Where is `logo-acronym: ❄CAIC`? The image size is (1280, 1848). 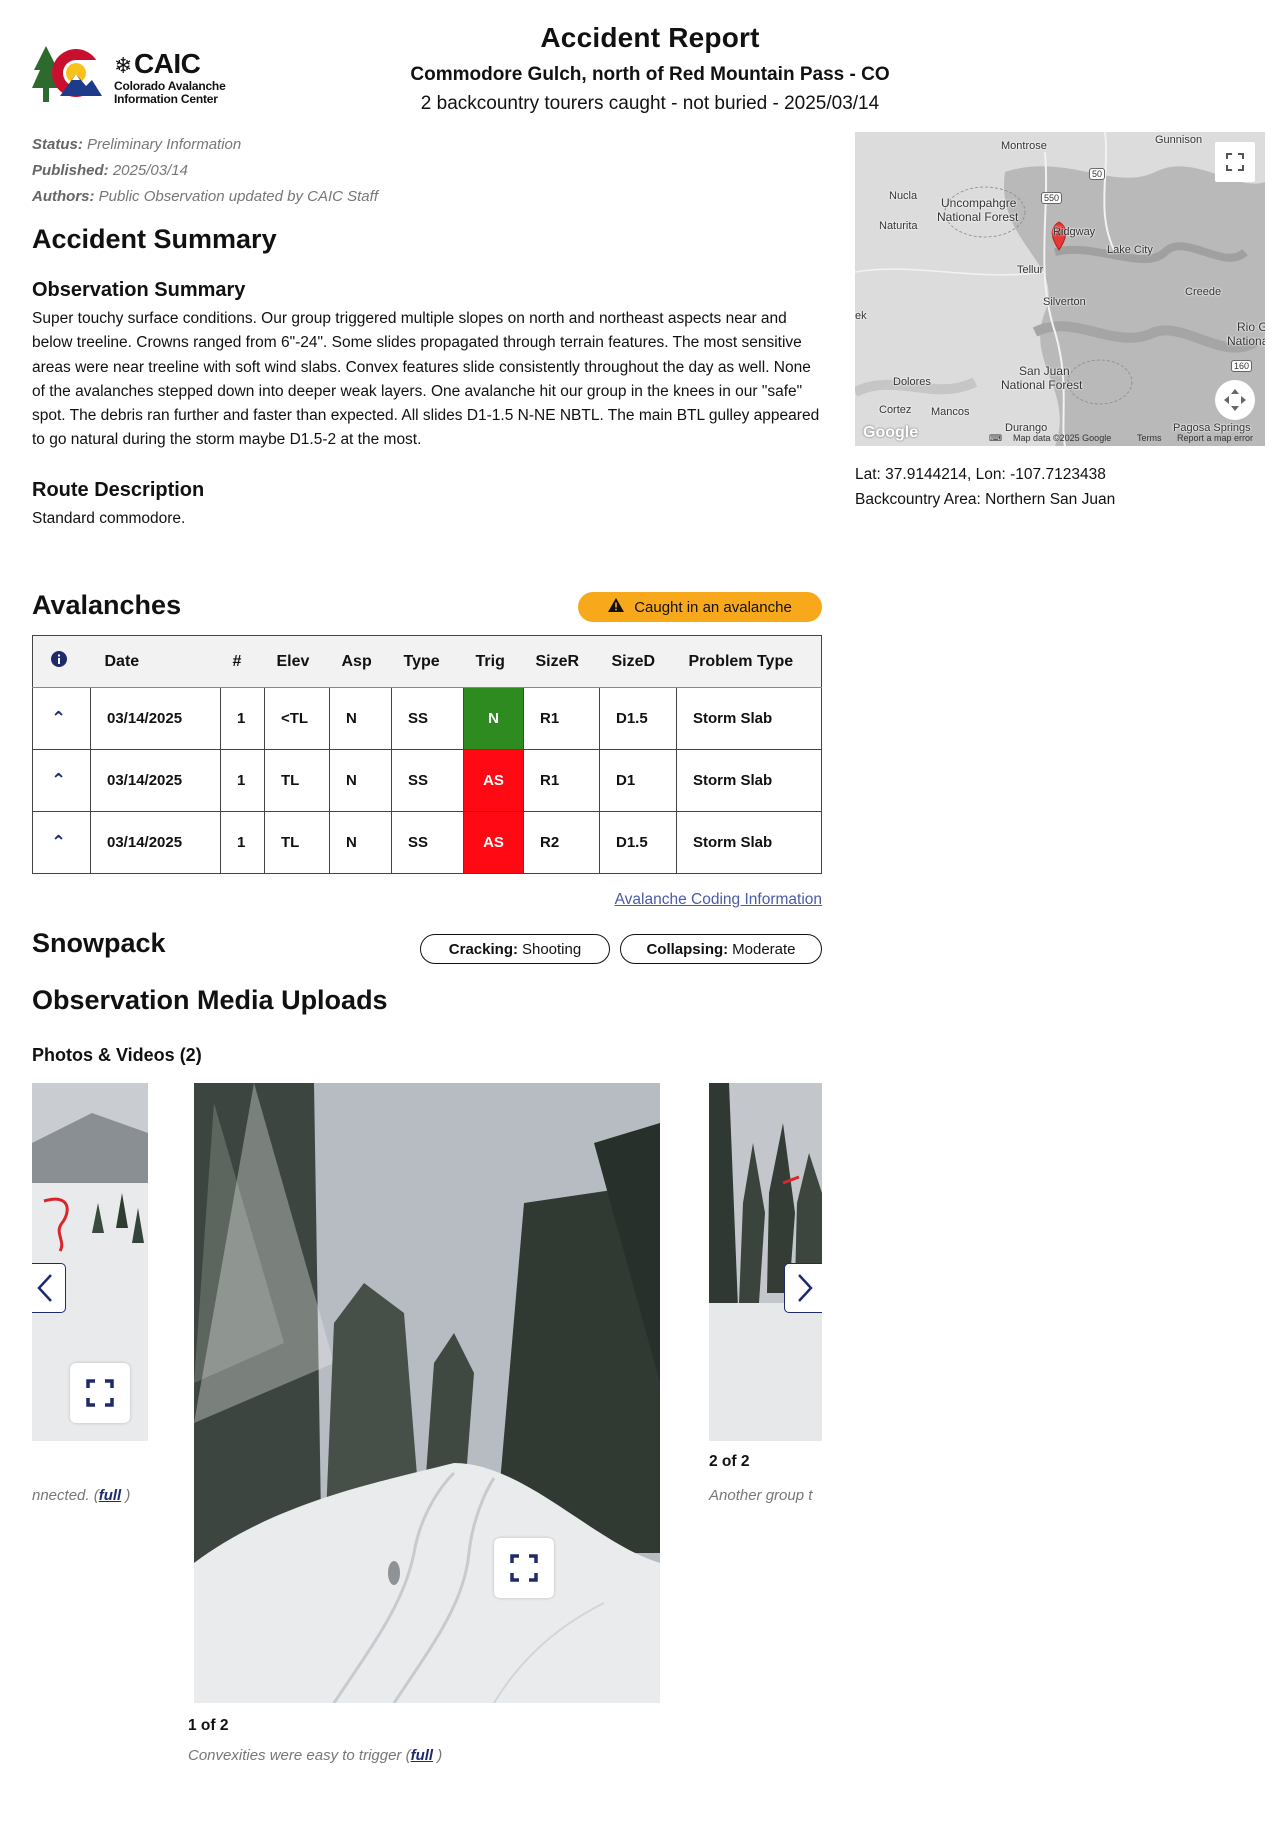
logo-acronym: ❄CAIC is located at coordinates (157, 63).